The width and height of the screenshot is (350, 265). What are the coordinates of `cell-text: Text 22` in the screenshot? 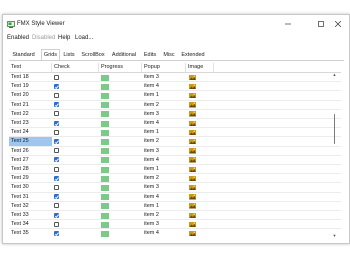 It's located at (30, 114).